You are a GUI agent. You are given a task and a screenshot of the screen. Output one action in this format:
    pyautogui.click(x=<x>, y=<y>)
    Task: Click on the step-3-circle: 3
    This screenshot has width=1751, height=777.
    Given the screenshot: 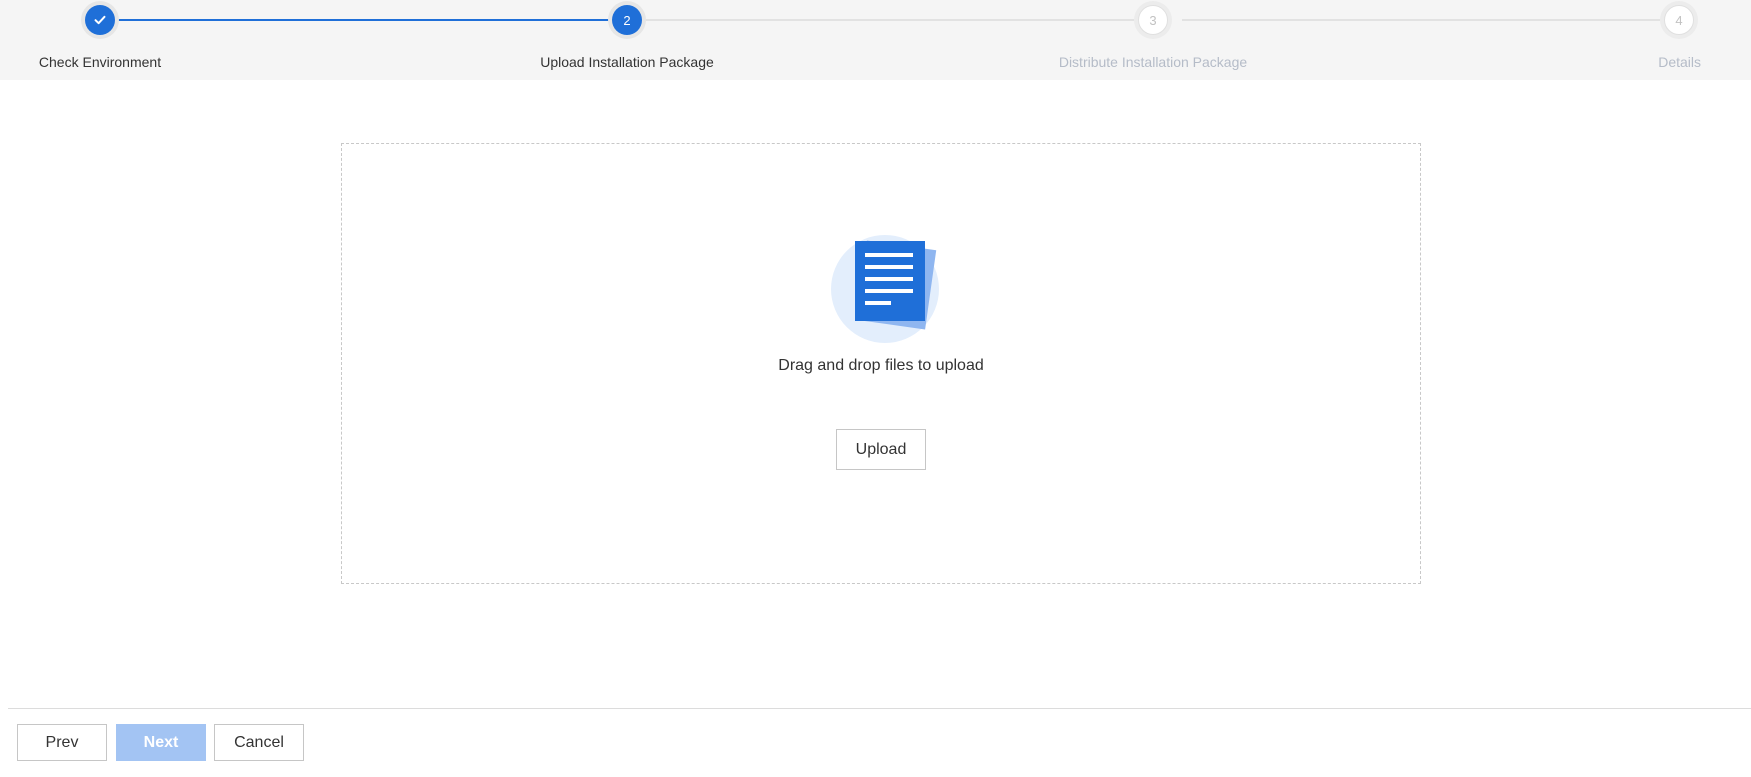 What is the action you would take?
    pyautogui.click(x=1153, y=20)
    